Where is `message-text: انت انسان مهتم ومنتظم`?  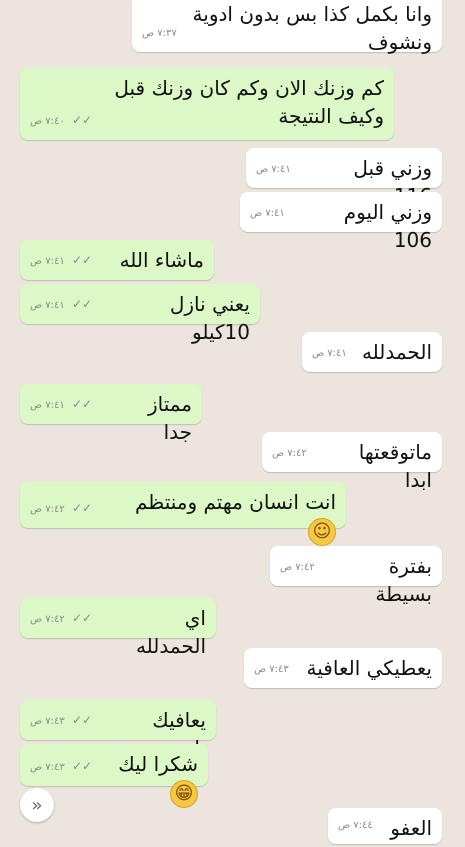
message-text: انت انسان مهتم ومنتظم is located at coordinates (235, 502).